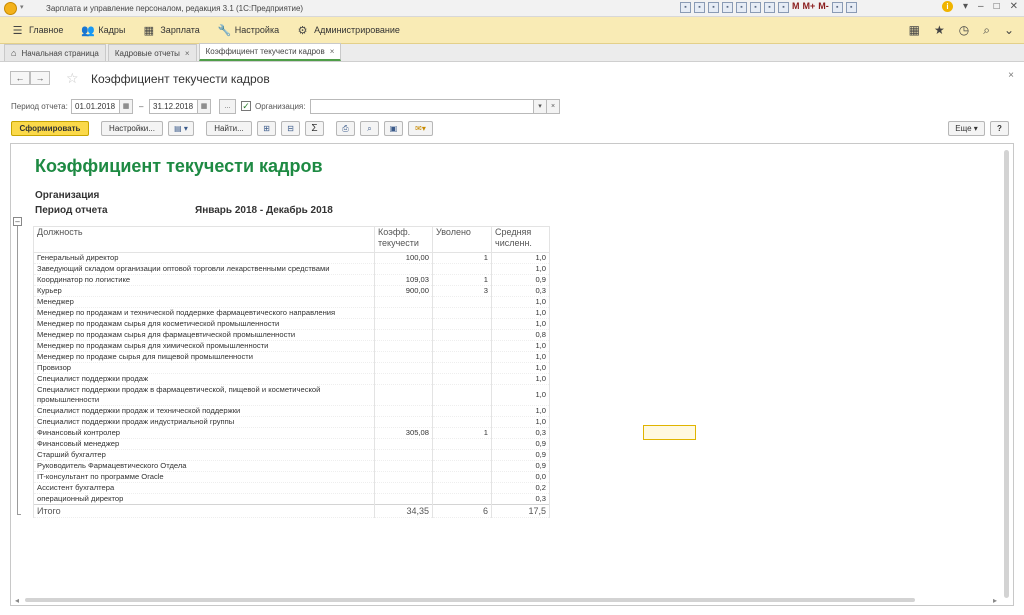 This screenshot has height=615, width=1024. I want to click on table-row: операционный директор 0,3, so click(291, 499).